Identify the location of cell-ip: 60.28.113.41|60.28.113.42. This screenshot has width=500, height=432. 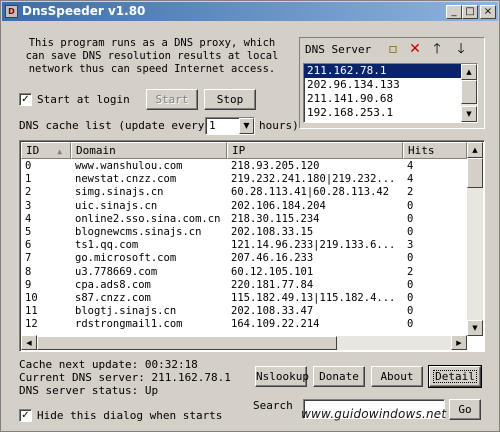
(310, 192).